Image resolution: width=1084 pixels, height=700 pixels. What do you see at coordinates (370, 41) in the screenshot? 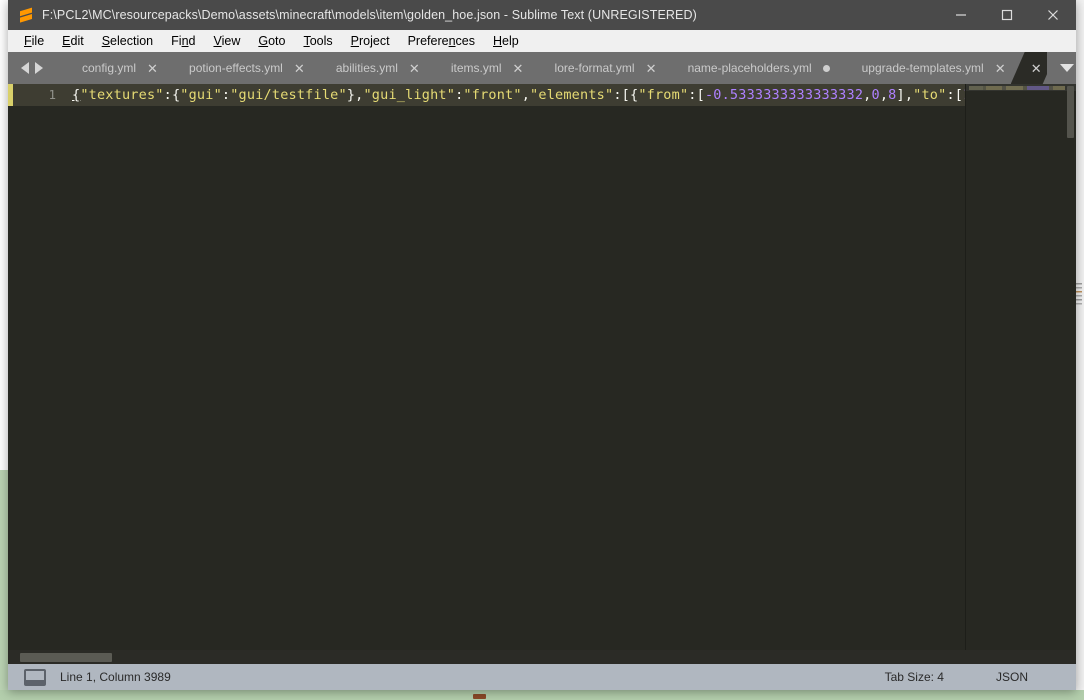
I see `menu-item-project: Project` at bounding box center [370, 41].